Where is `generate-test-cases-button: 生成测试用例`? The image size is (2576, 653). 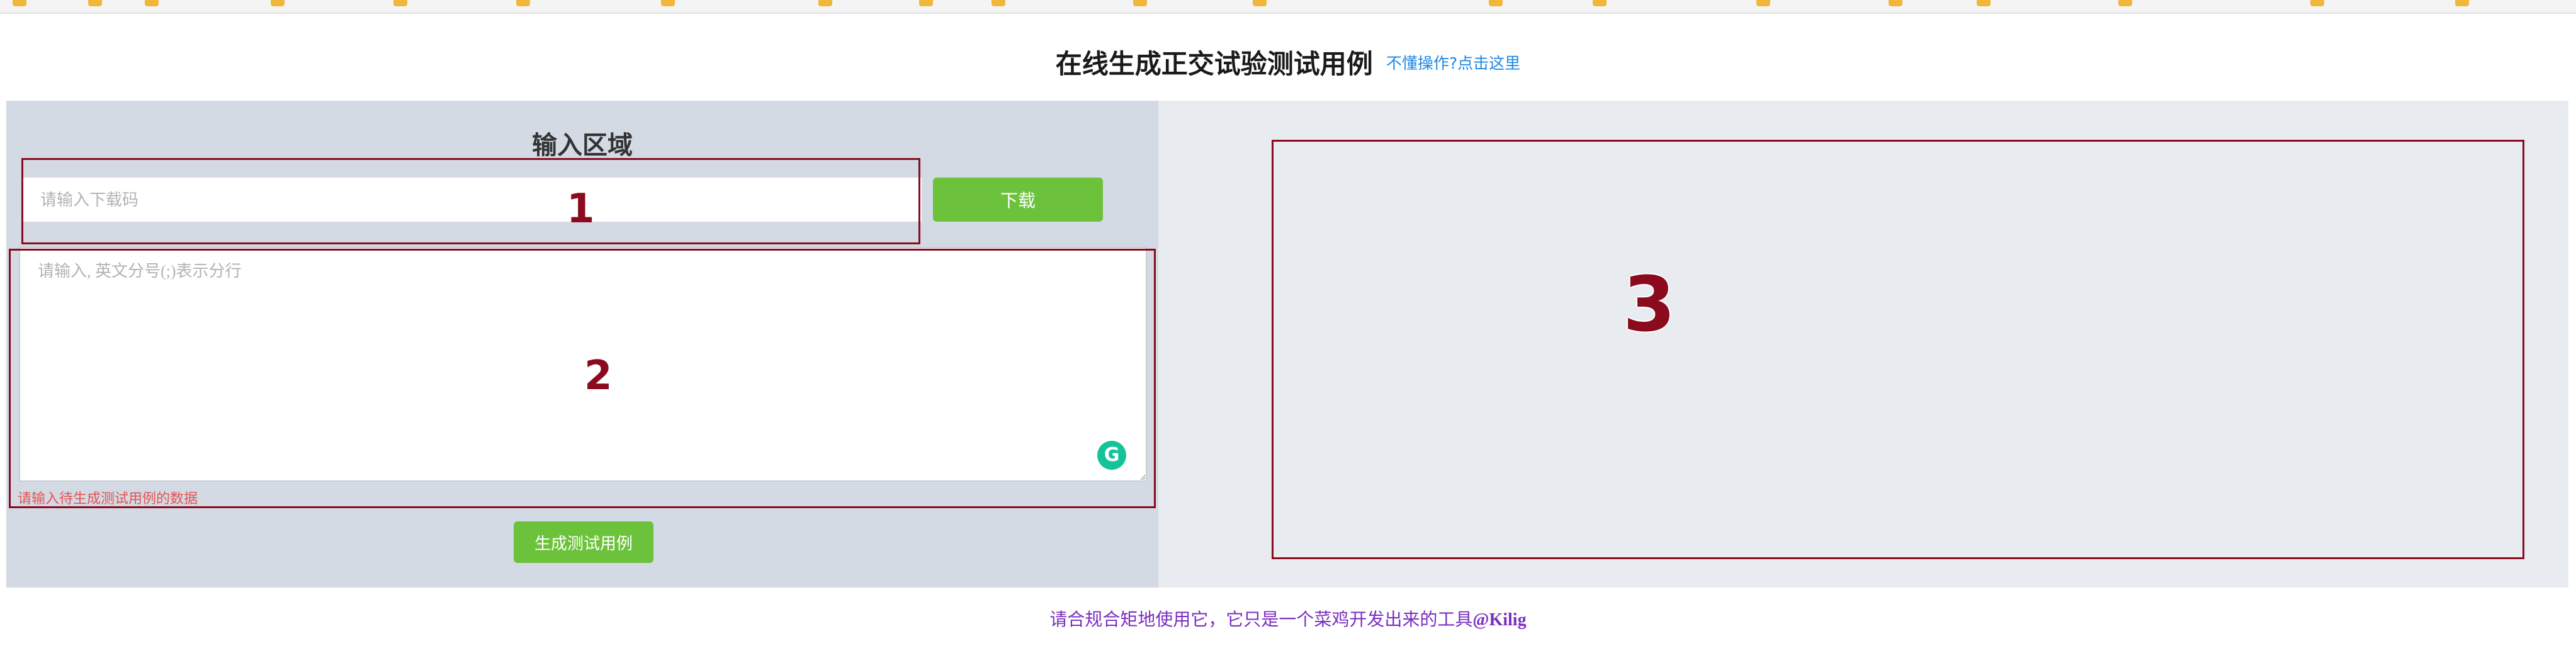
generate-test-cases-button: 生成测试用例 is located at coordinates (583, 542).